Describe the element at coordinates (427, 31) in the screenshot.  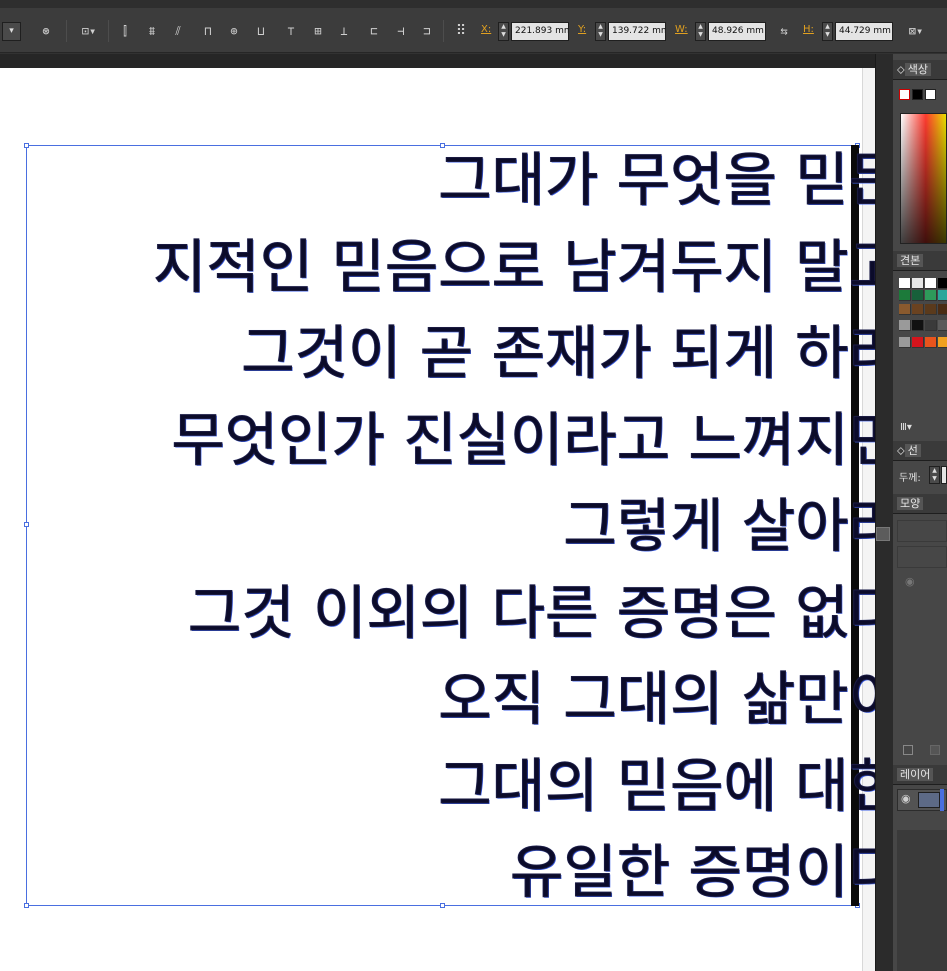
I see `distribute-right-icon: ⊐` at that location.